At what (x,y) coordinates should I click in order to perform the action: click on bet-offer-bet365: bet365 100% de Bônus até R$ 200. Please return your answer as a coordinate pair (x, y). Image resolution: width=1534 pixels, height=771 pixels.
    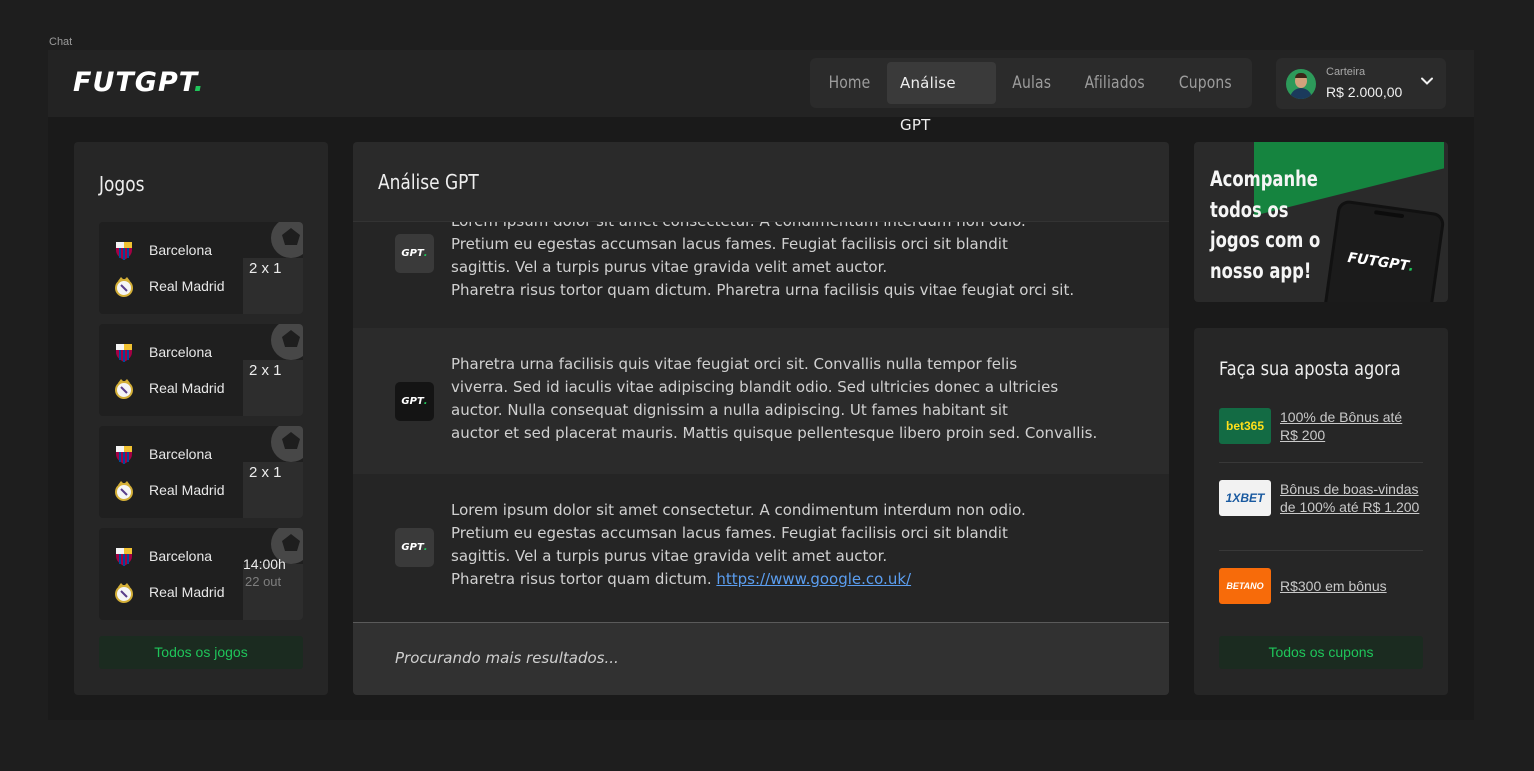
    Looking at the image, I should click on (1321, 426).